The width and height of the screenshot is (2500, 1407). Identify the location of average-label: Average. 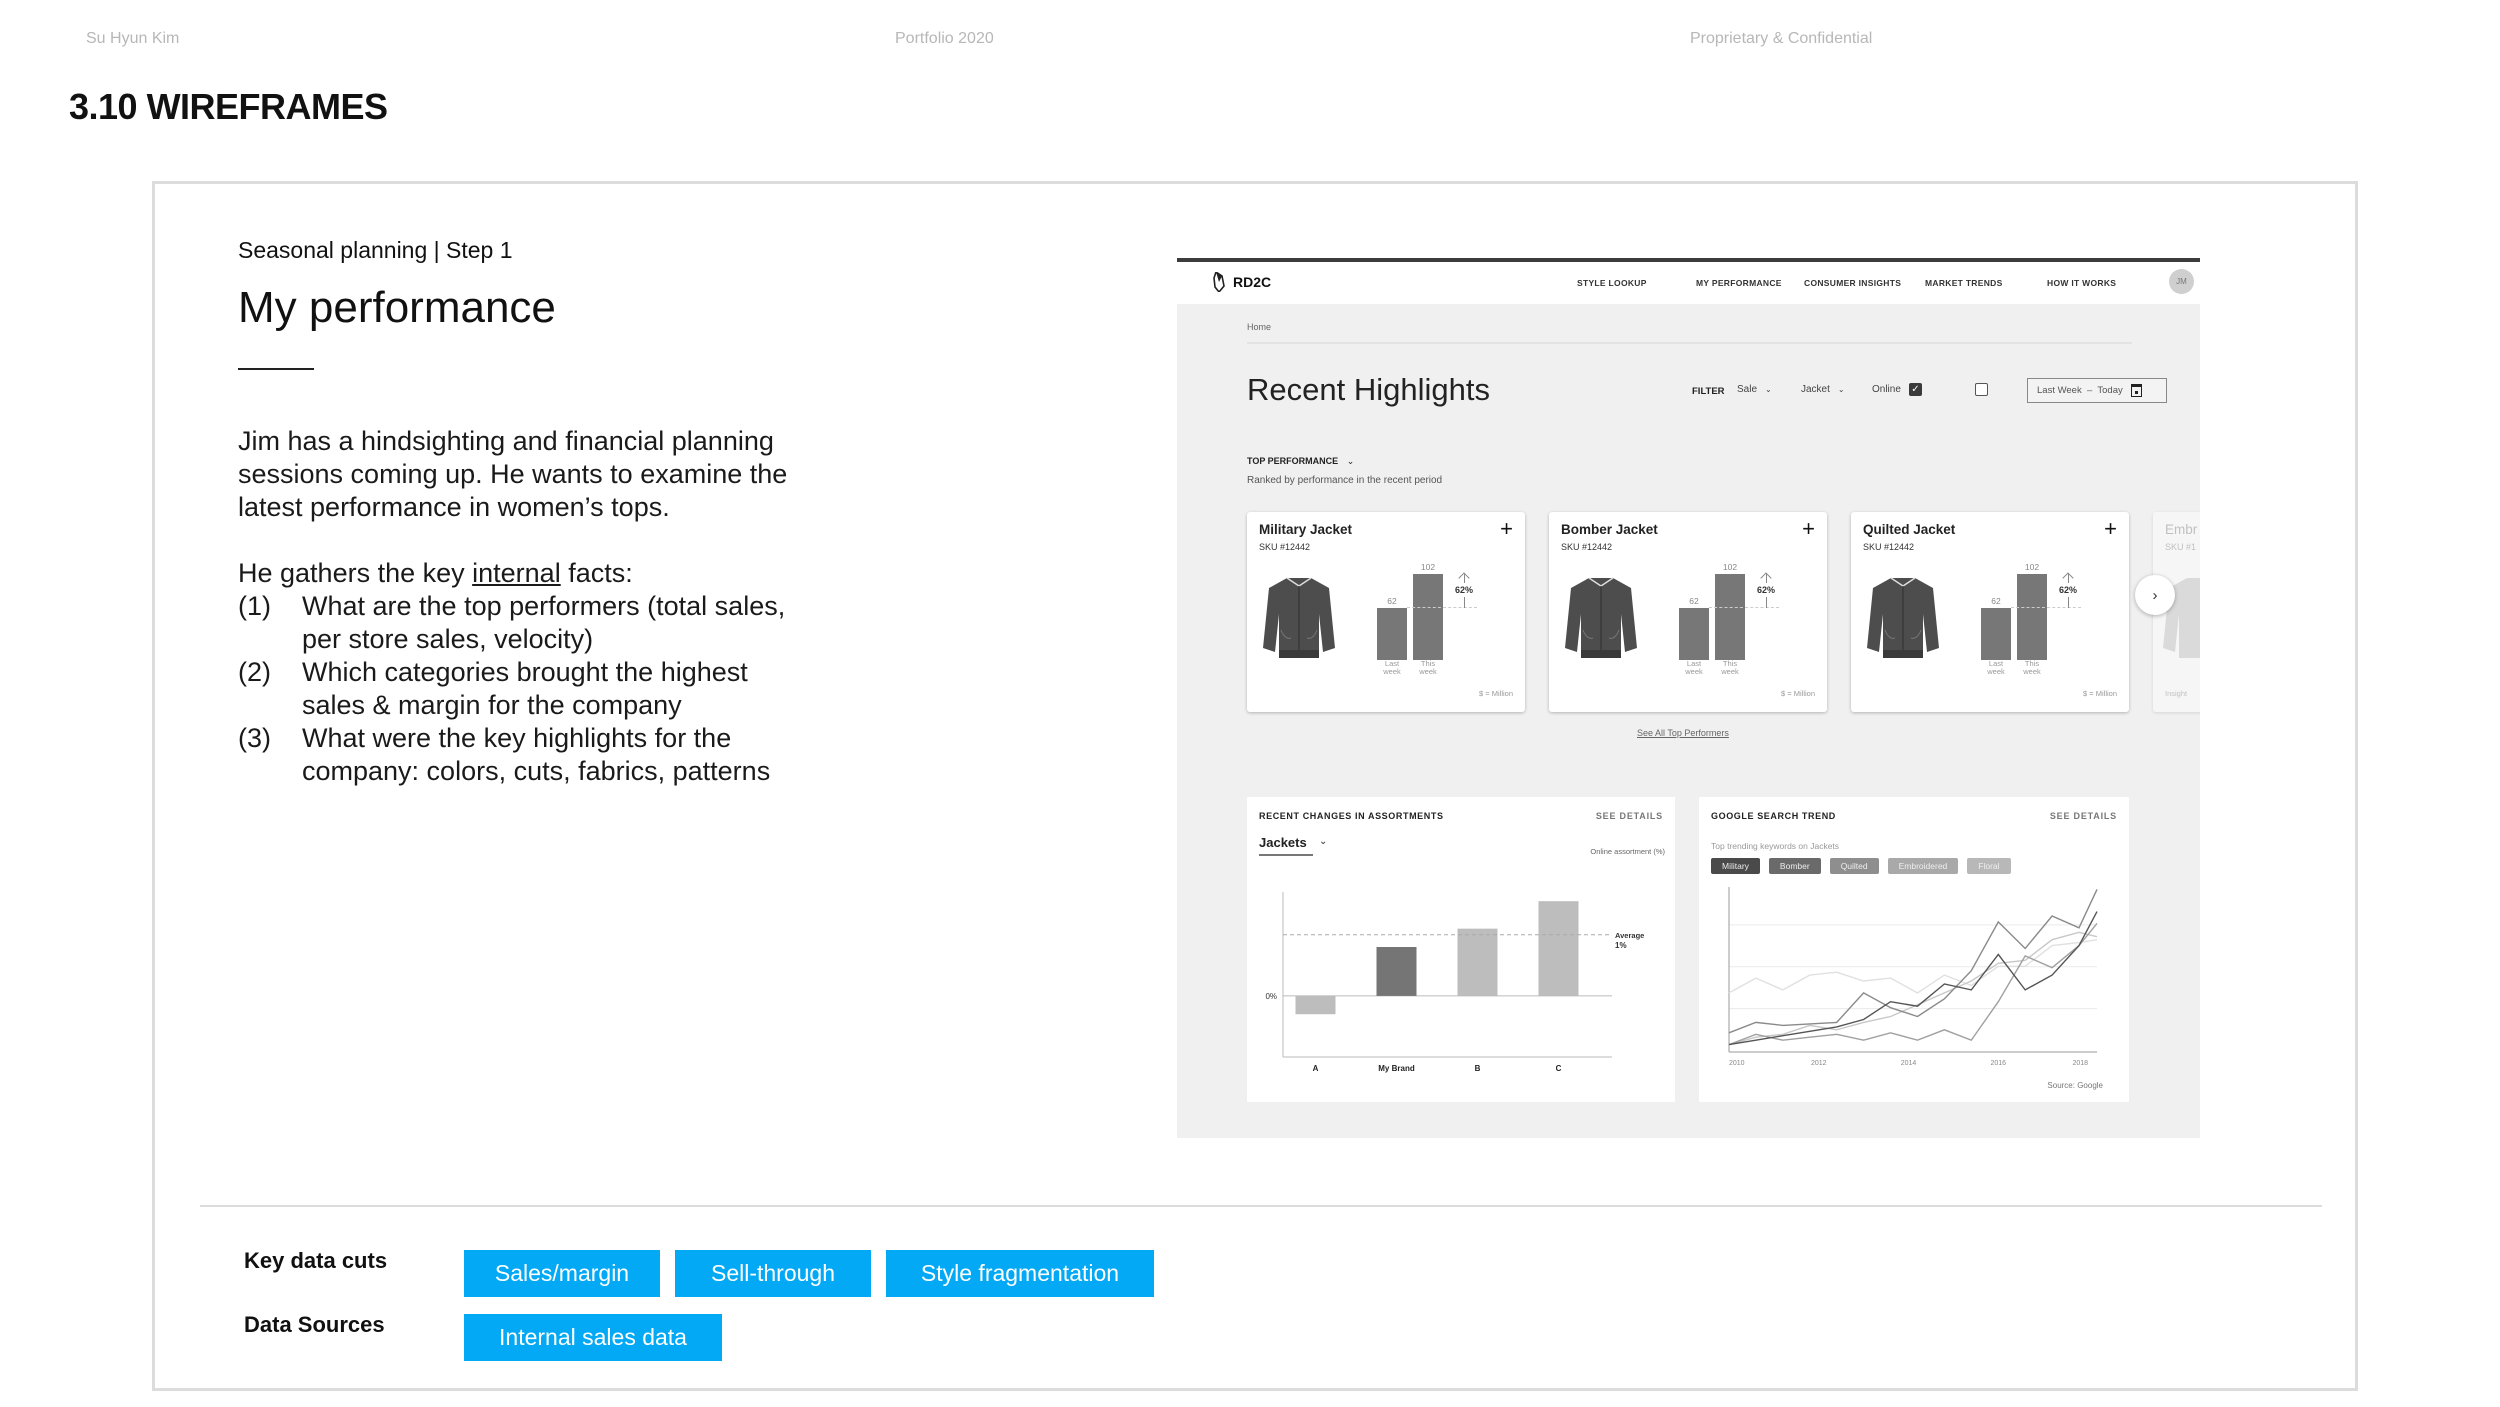
(1629, 935).